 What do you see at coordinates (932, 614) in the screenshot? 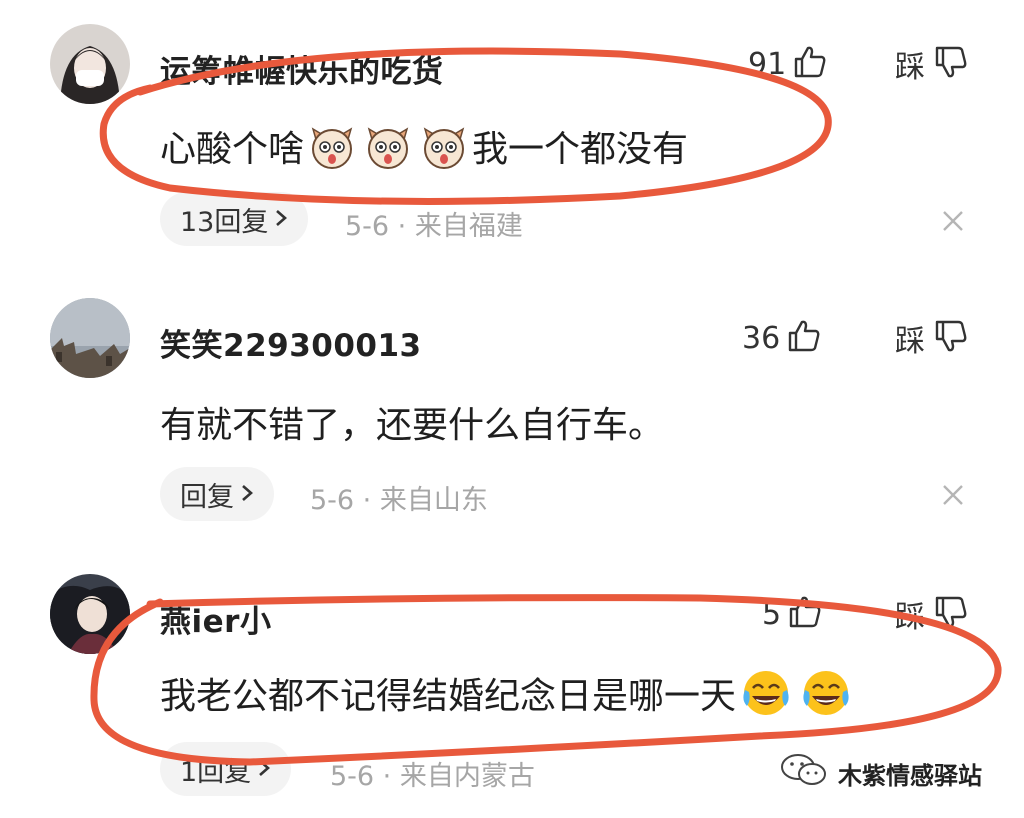
I see `dislike-button: 踩` at bounding box center [932, 614].